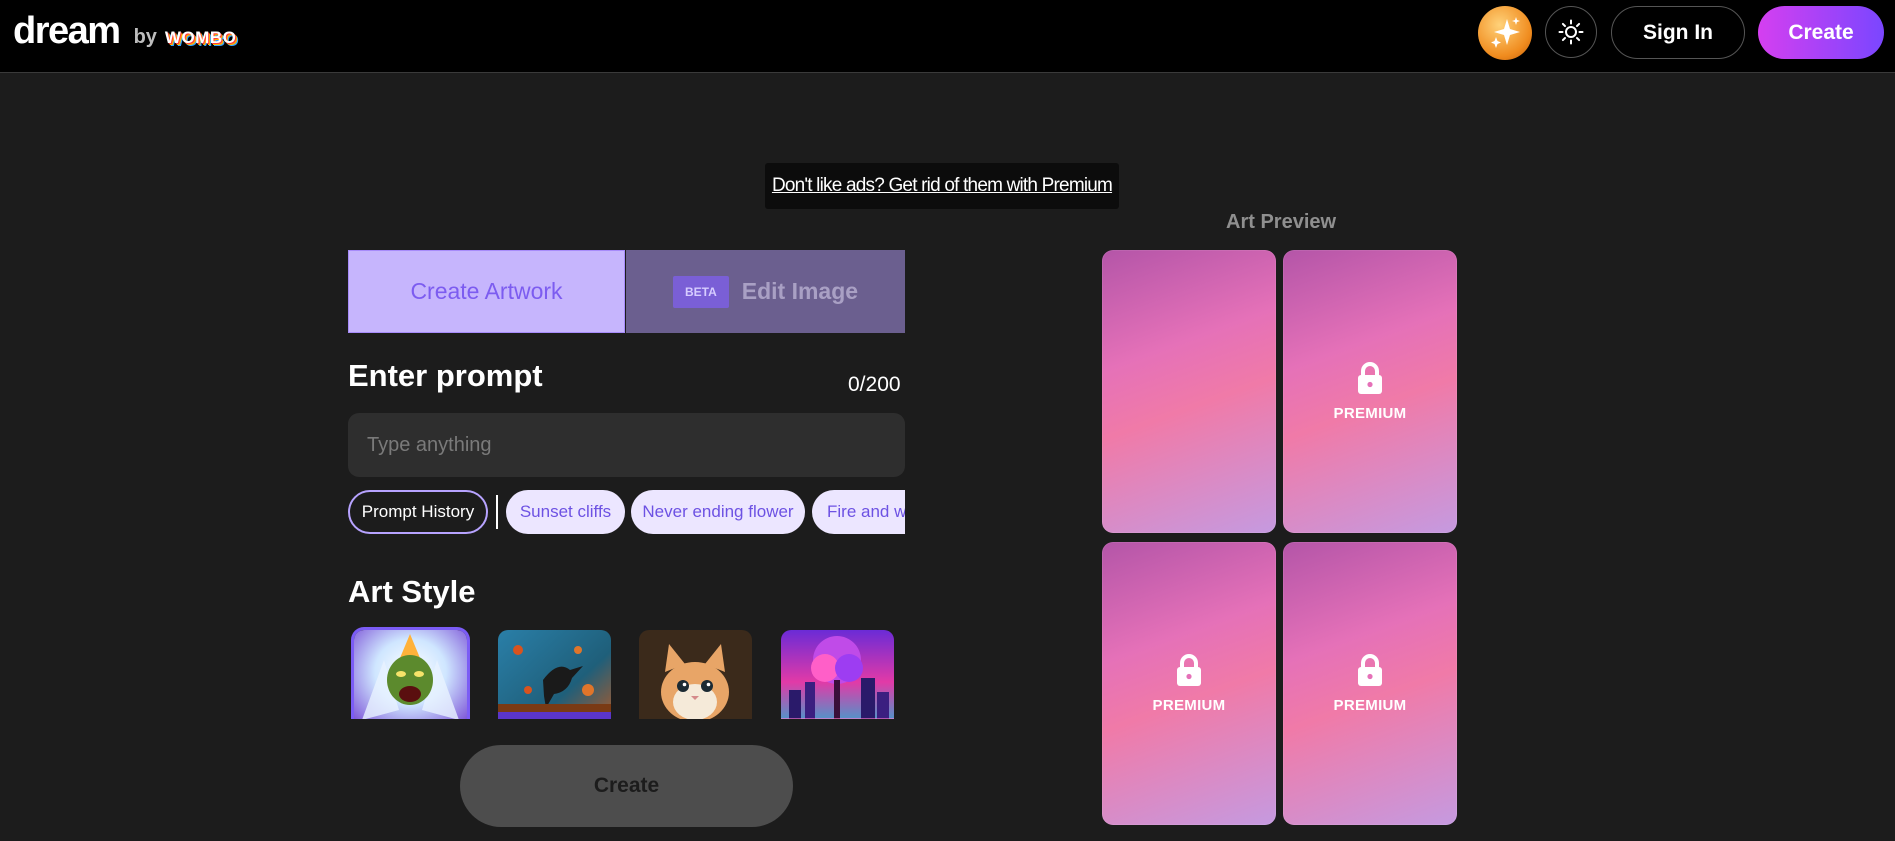 The image size is (1895, 841). I want to click on logo-by-text: by, so click(145, 37).